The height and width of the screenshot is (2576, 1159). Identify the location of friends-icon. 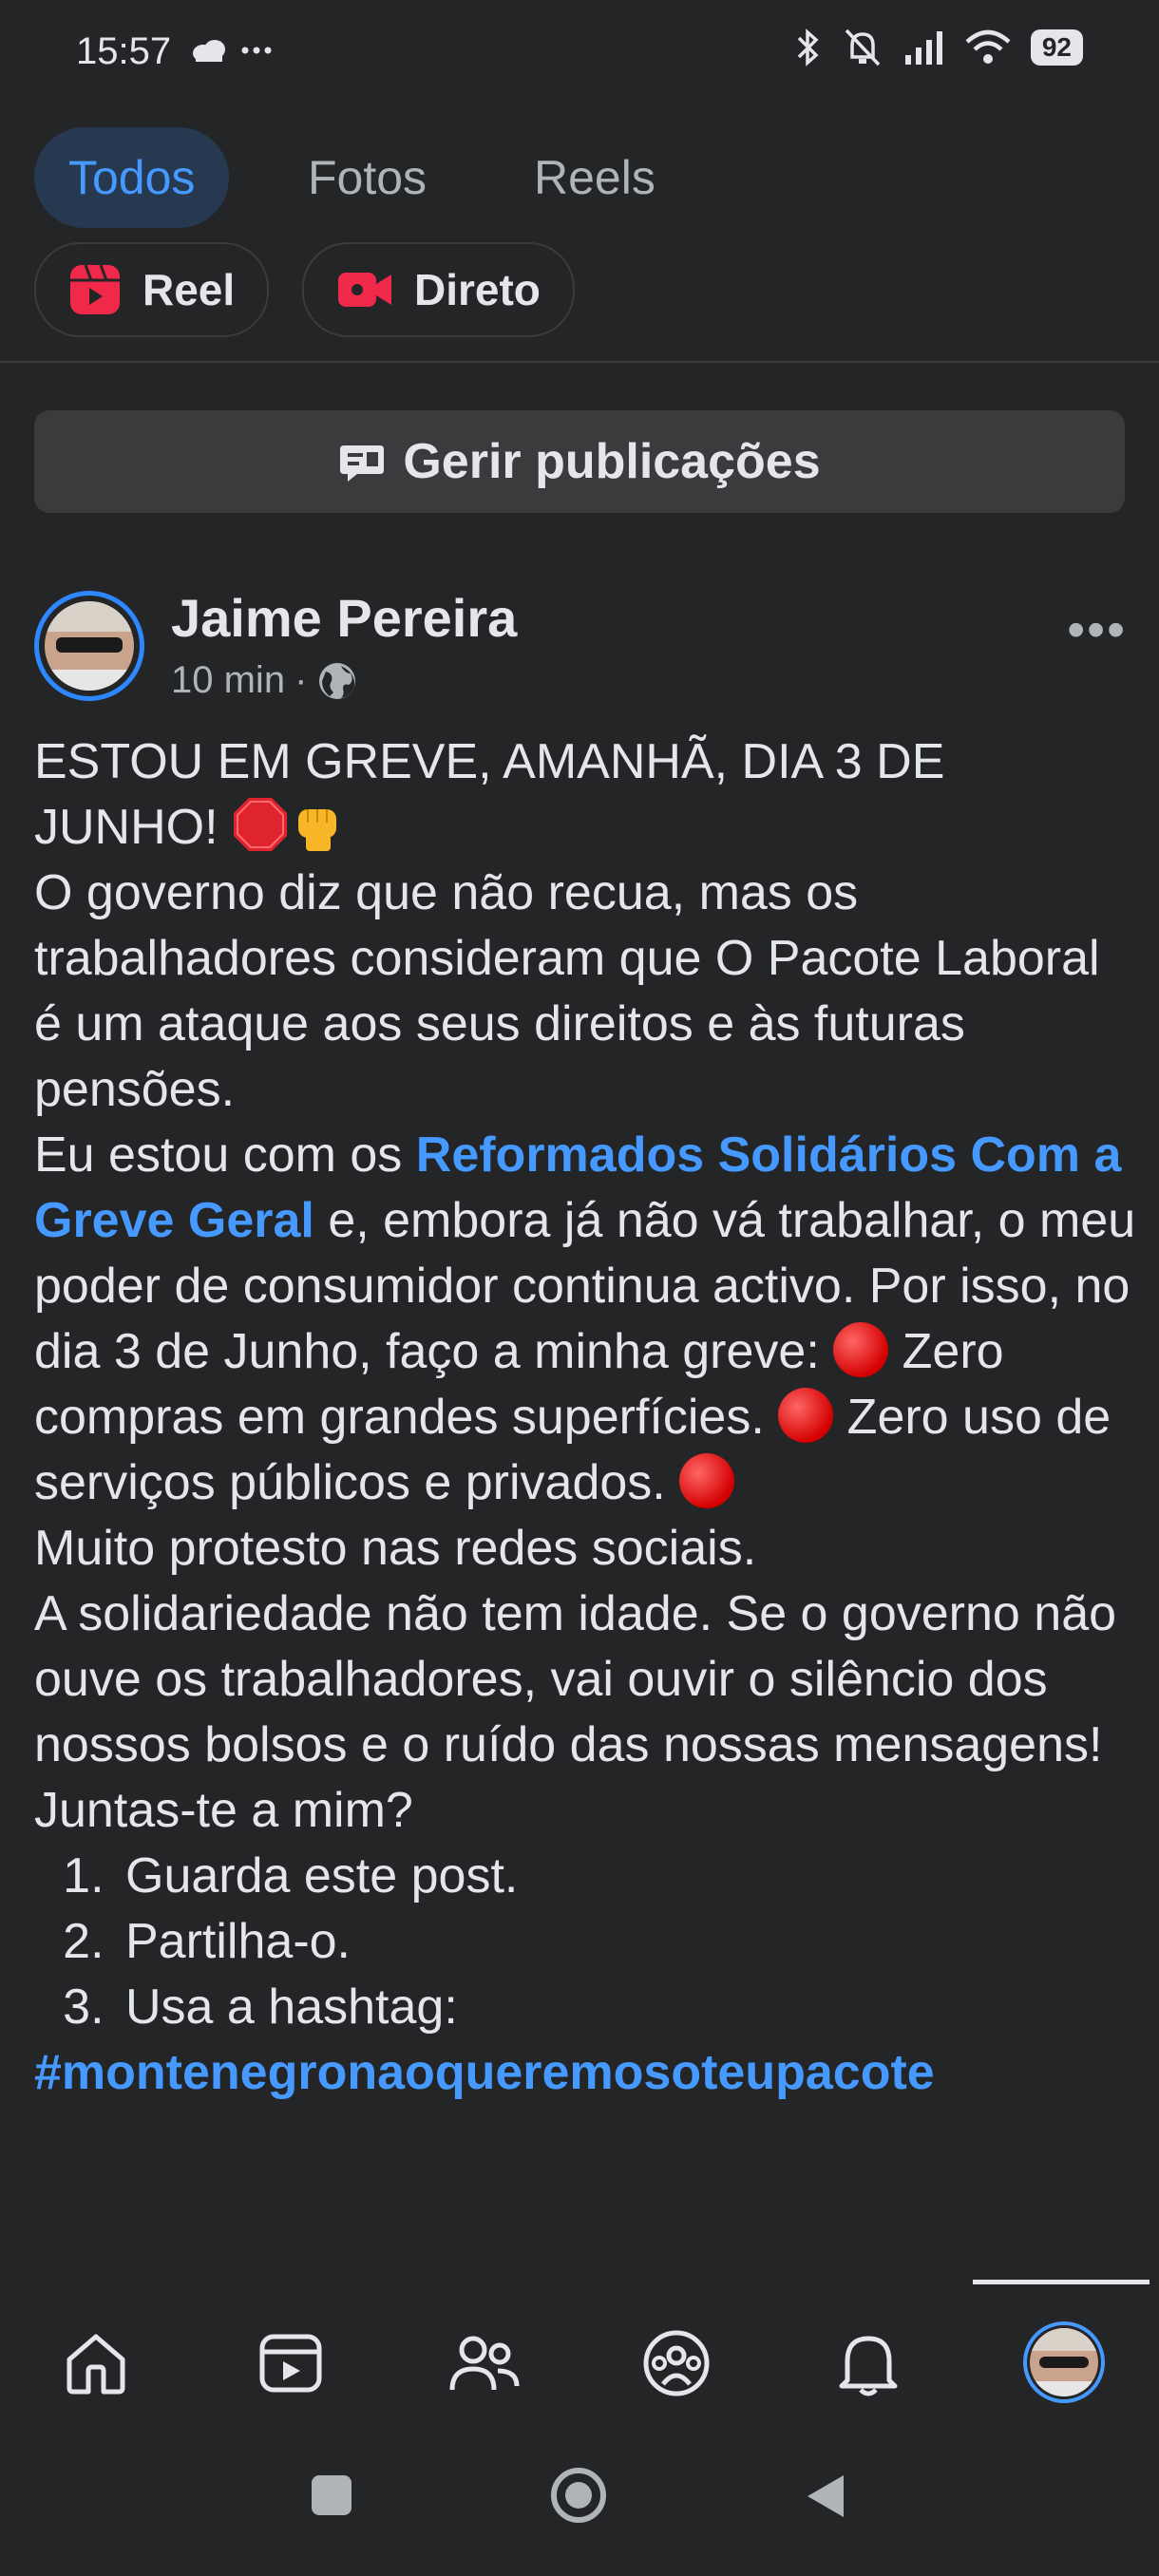
(484, 2363).